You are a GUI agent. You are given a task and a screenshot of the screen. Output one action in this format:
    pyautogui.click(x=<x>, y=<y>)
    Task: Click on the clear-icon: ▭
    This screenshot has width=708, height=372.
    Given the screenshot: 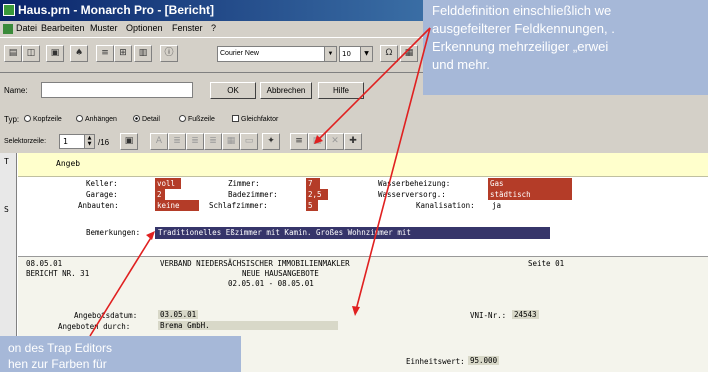 What is the action you would take?
    pyautogui.click(x=249, y=141)
    